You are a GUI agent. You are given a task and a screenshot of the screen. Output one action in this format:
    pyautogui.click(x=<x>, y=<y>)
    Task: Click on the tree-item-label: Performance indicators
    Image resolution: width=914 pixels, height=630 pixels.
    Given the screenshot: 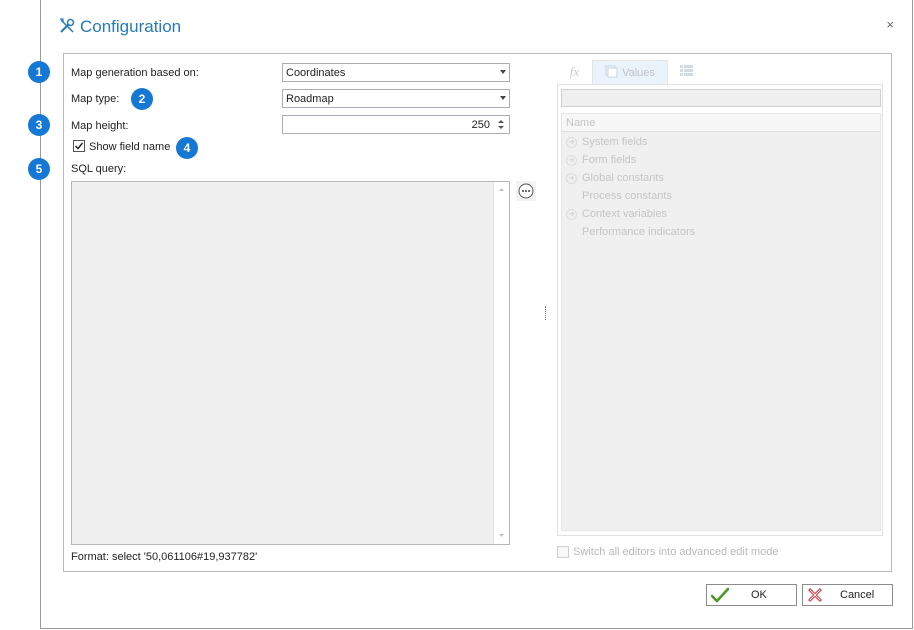 What is the action you would take?
    pyautogui.click(x=639, y=232)
    